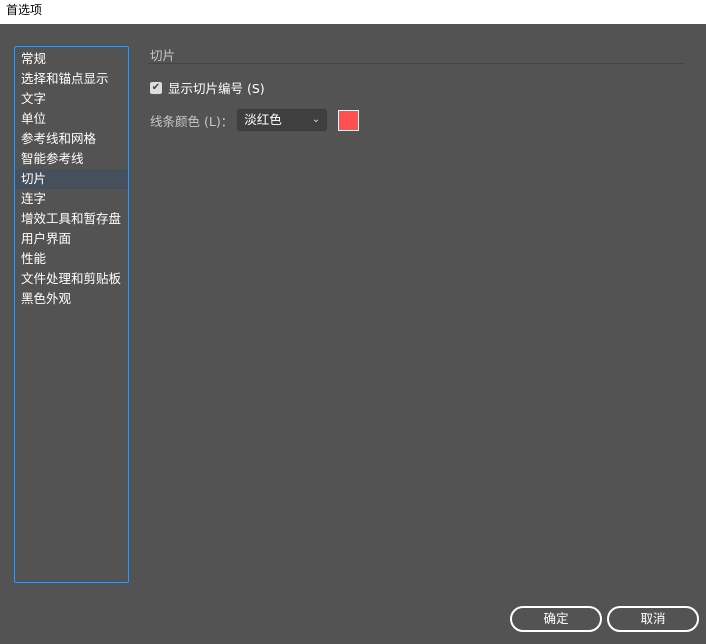 This screenshot has width=706, height=644. I want to click on chevron-down-icon: ⌄, so click(316, 119).